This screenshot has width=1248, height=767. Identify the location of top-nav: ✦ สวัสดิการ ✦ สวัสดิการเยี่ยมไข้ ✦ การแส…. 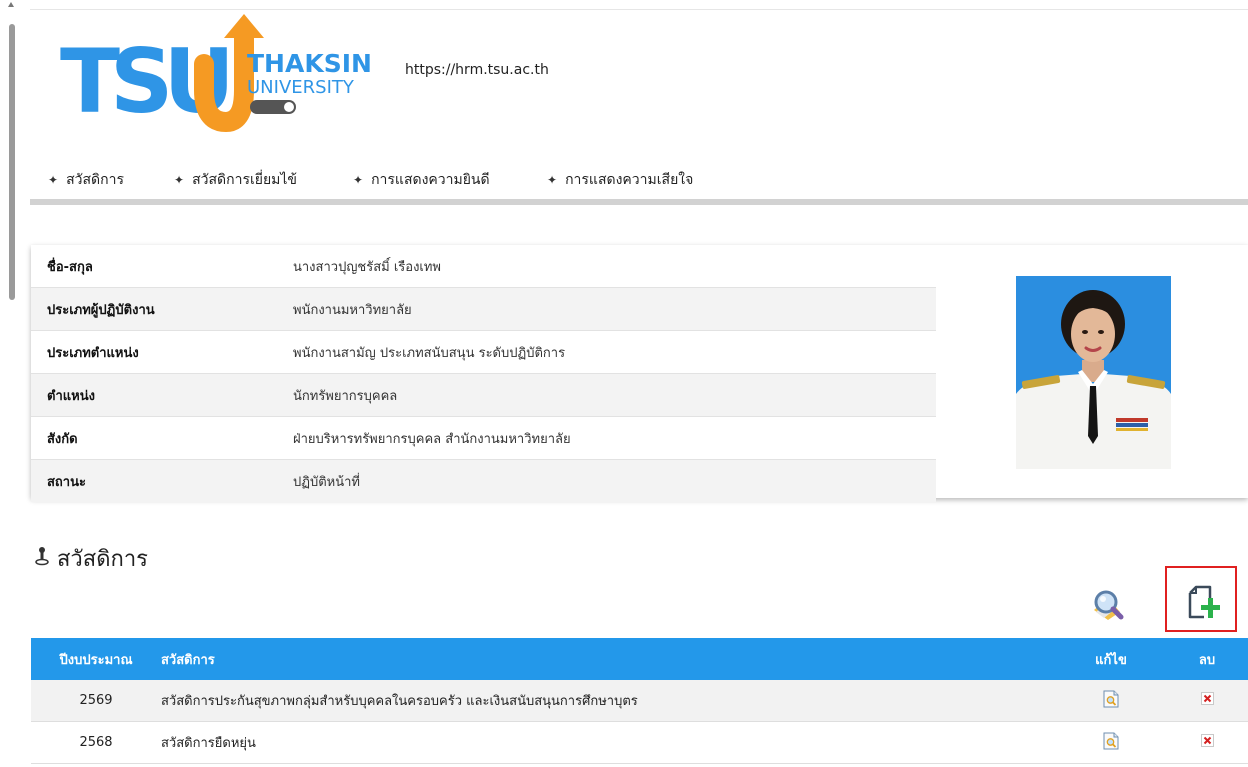
(370, 180).